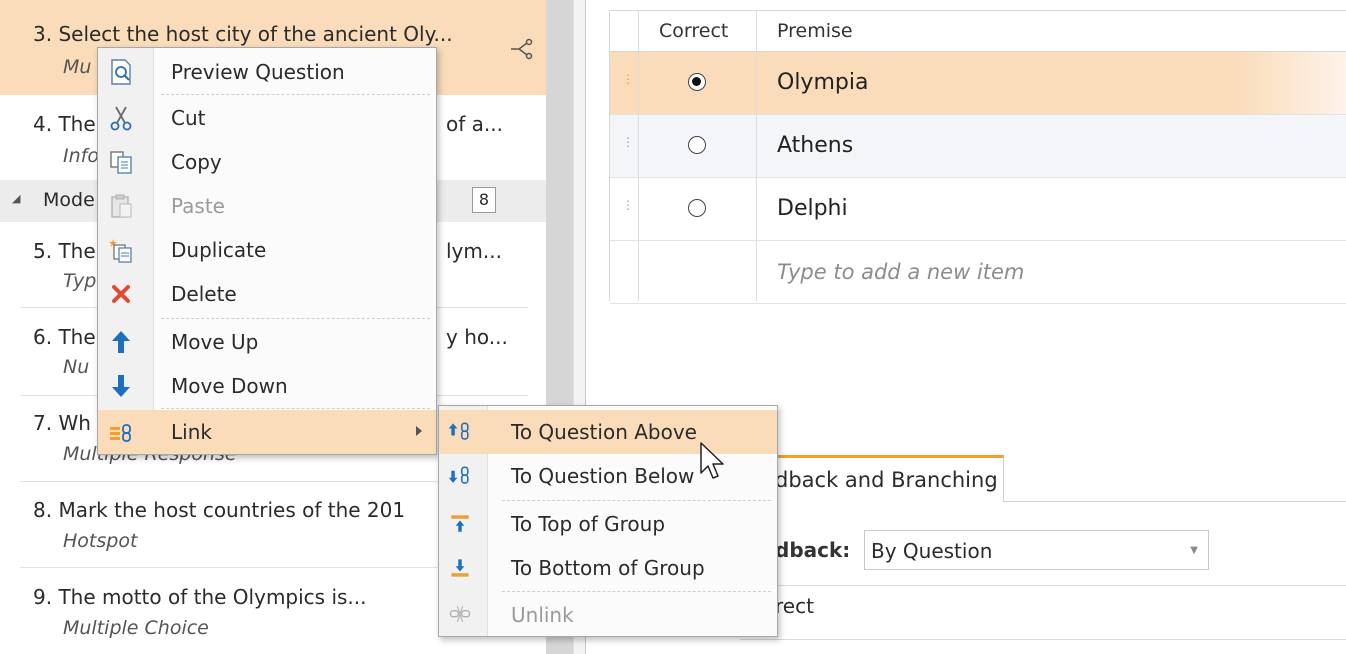  What do you see at coordinates (978, 146) in the screenshot?
I see `grid-row: ⋮ Athens` at bounding box center [978, 146].